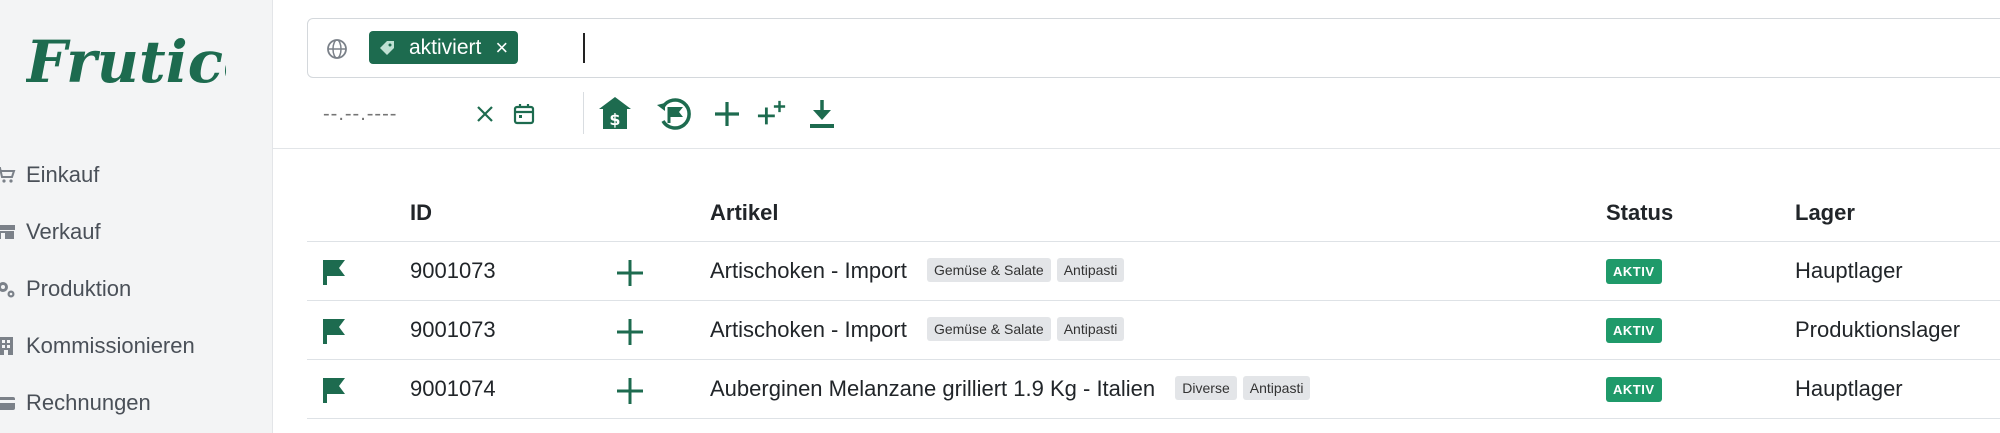 The image size is (2000, 433). I want to click on cart-icon, so click(8, 175).